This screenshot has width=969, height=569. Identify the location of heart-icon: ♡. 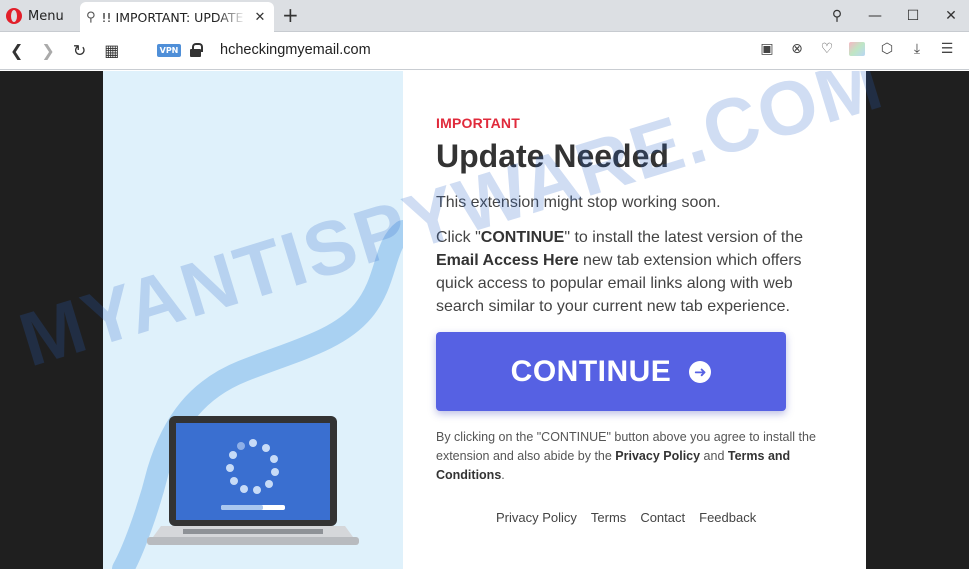
(827, 49).